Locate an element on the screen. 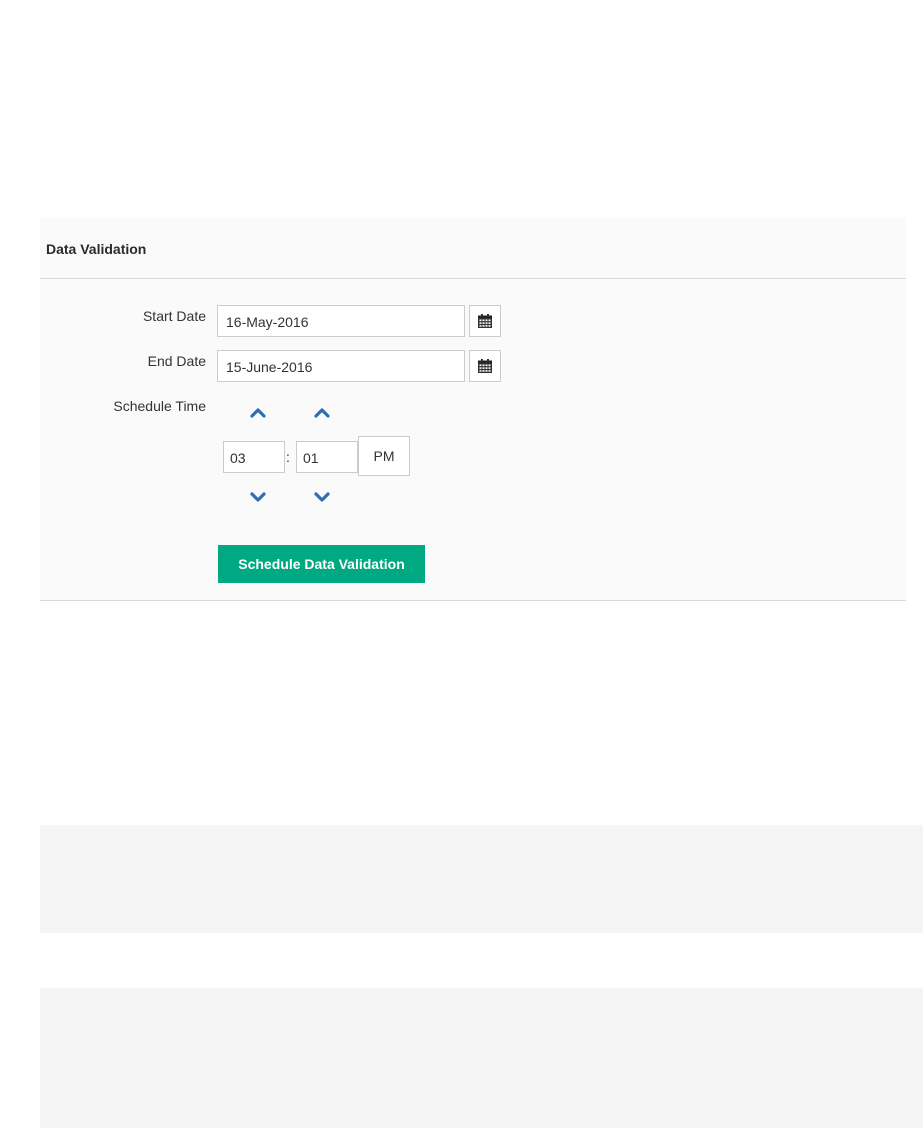  start-date-calendar-button is located at coordinates (485, 321).